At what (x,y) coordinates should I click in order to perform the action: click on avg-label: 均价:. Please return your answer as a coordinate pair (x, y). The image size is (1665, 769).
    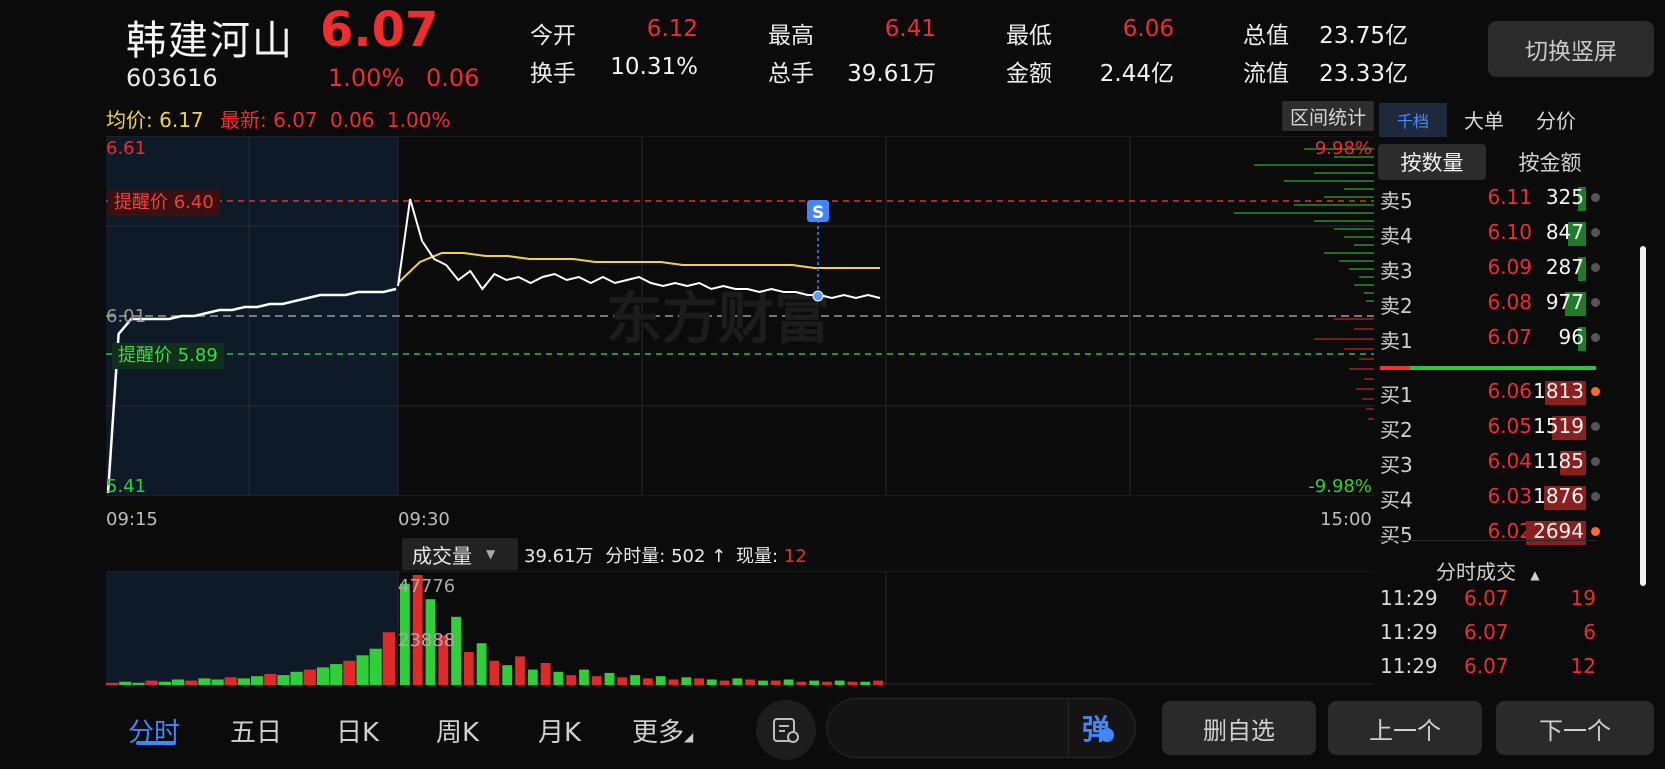
    Looking at the image, I should click on (129, 120).